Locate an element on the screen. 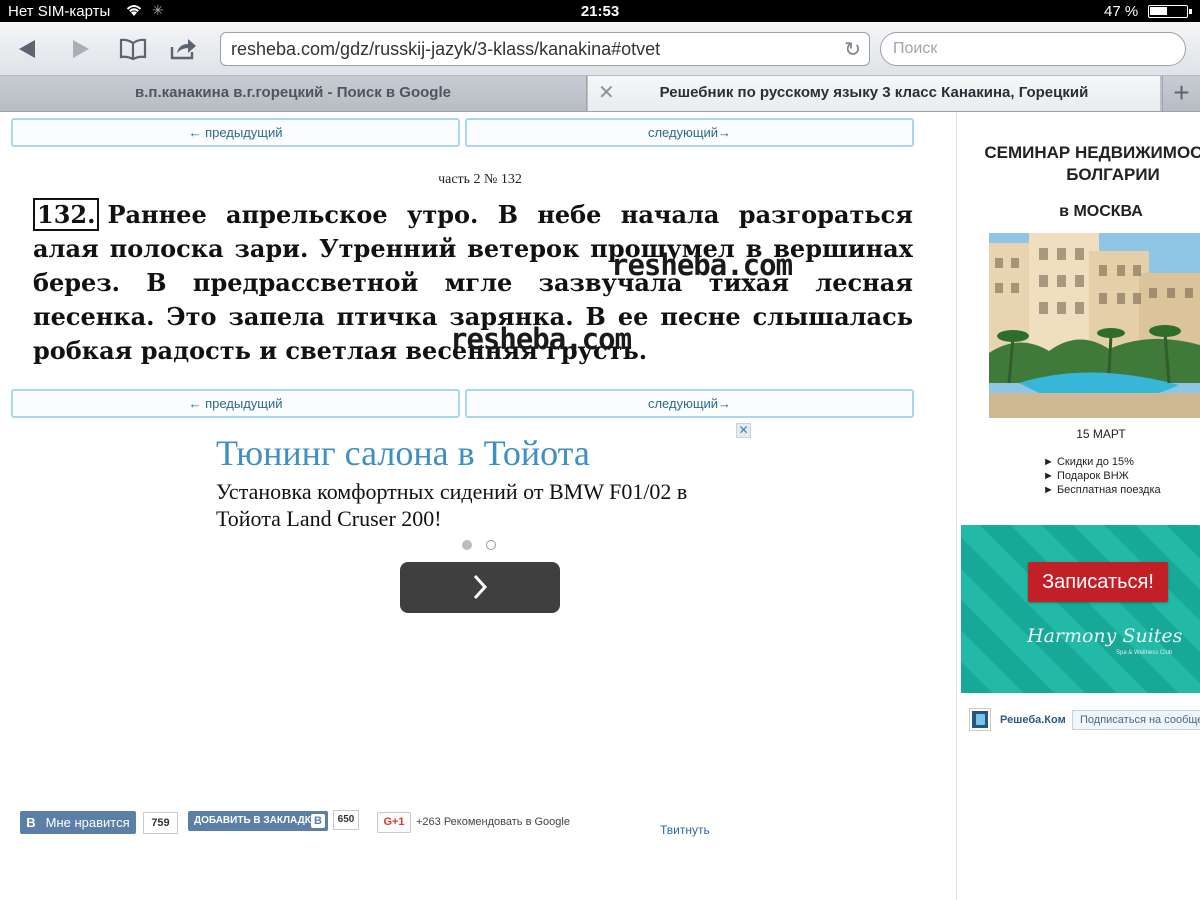 Image resolution: width=1200 pixels, height=900 pixels. vk-bookmark-button: ДОБАВИТЬ В ЗАКЛАДКИ В is located at coordinates (258, 821).